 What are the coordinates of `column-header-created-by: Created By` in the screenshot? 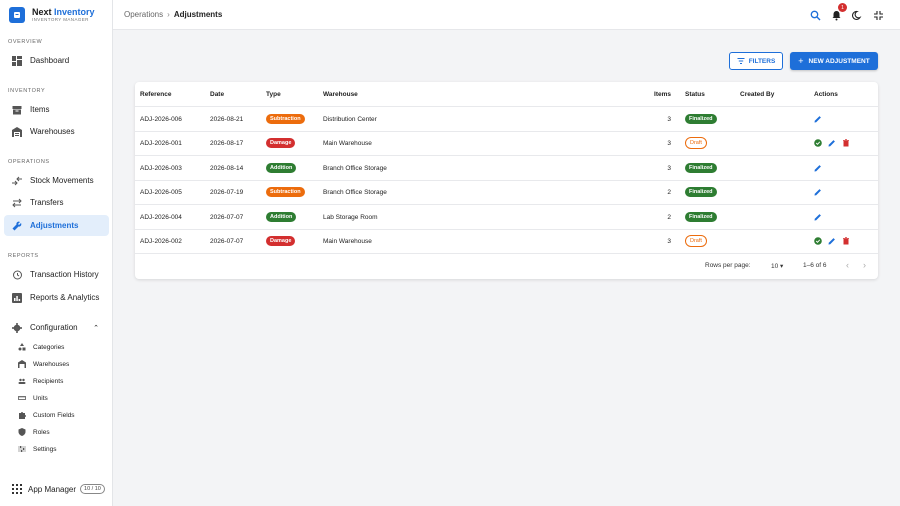 It's located at (757, 94).